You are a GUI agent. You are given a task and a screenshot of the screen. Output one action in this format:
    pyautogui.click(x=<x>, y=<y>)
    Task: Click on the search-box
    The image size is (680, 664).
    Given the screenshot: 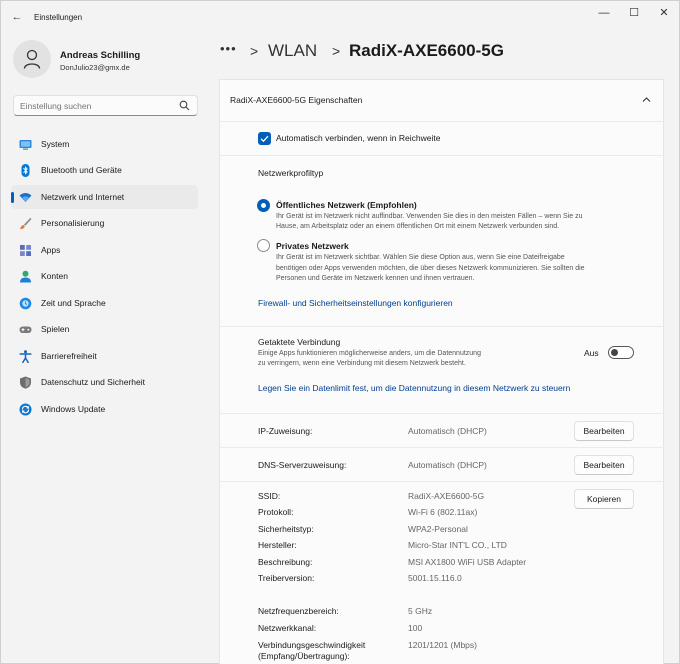 What is the action you would take?
    pyautogui.click(x=105, y=105)
    